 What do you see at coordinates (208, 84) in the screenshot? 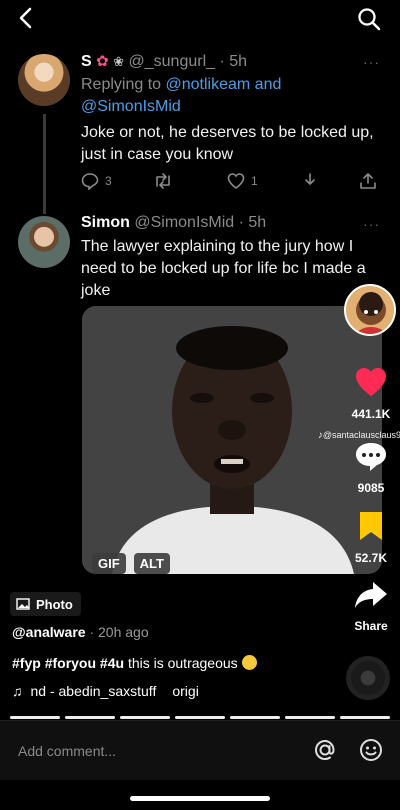
I see `mention-link: @notlikeam` at bounding box center [208, 84].